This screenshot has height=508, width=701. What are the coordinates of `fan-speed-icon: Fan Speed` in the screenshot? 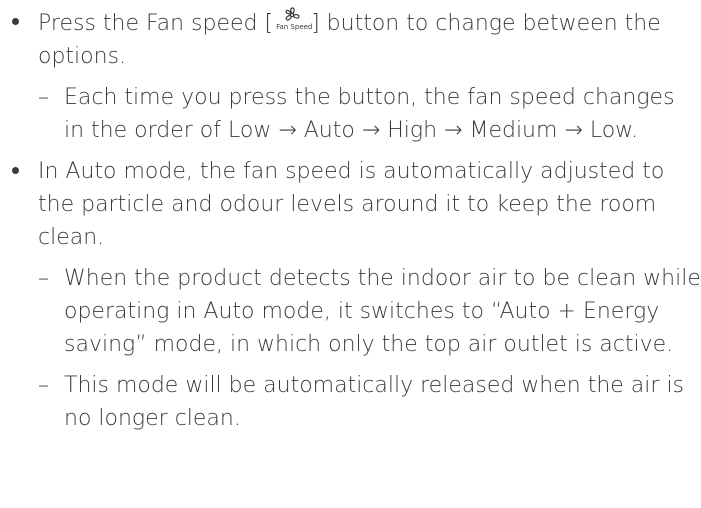 It's located at (293, 20).